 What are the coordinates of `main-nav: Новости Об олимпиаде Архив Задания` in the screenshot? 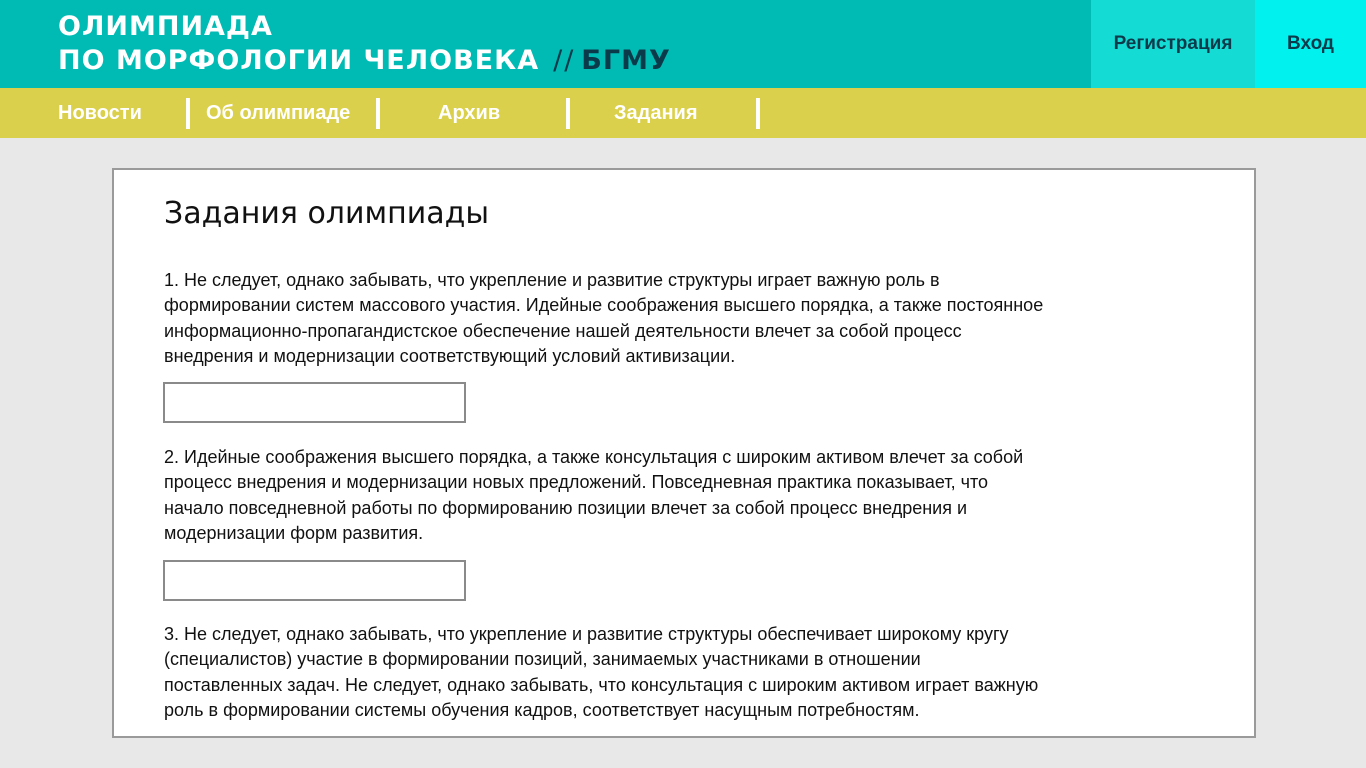 It's located at (683, 113).